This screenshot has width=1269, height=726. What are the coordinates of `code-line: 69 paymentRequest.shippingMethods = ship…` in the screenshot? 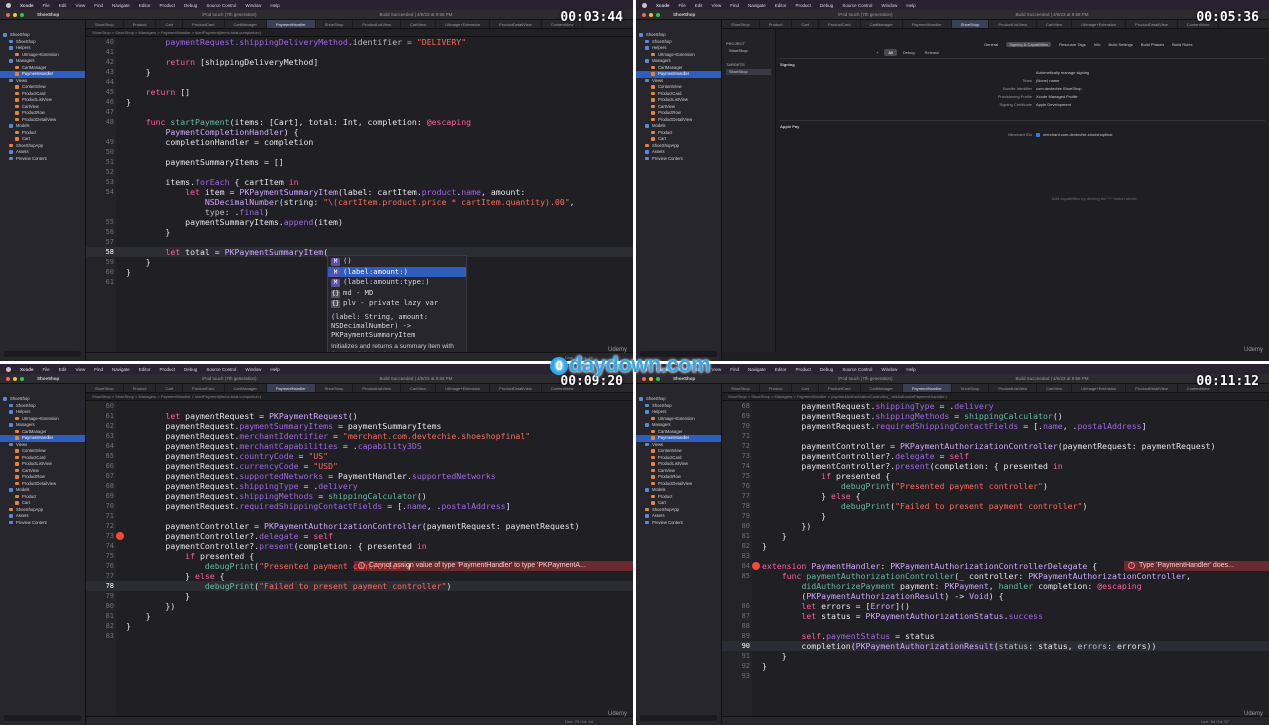 It's located at (995, 416).